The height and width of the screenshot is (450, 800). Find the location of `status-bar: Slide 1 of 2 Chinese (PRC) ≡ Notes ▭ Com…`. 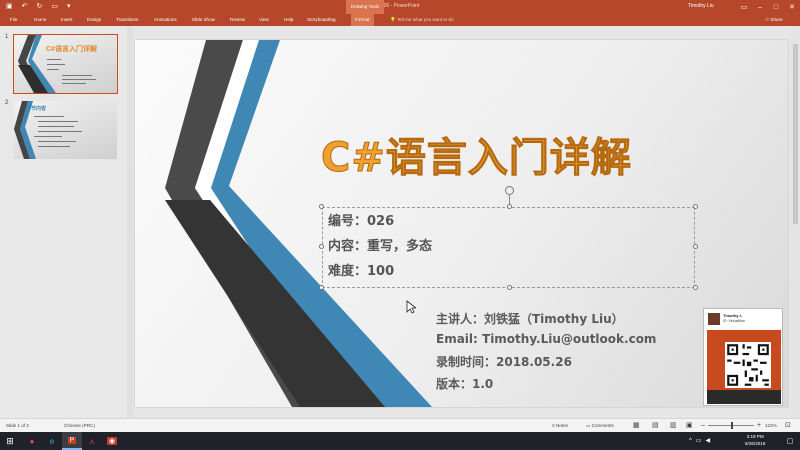

status-bar: Slide 1 of 2 Chinese (PRC) ≡ Notes ▭ Com… is located at coordinates (400, 425).